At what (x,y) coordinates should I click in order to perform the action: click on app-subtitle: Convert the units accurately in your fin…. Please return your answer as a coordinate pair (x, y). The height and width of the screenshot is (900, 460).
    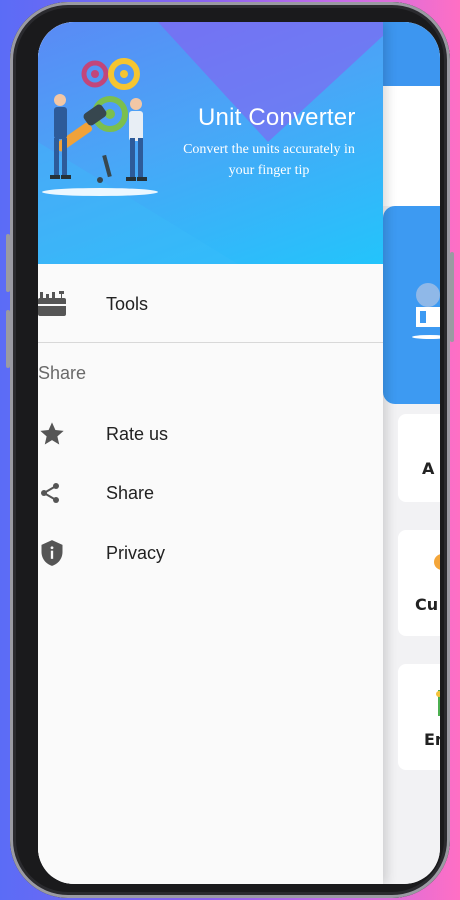
    Looking at the image, I should click on (269, 160).